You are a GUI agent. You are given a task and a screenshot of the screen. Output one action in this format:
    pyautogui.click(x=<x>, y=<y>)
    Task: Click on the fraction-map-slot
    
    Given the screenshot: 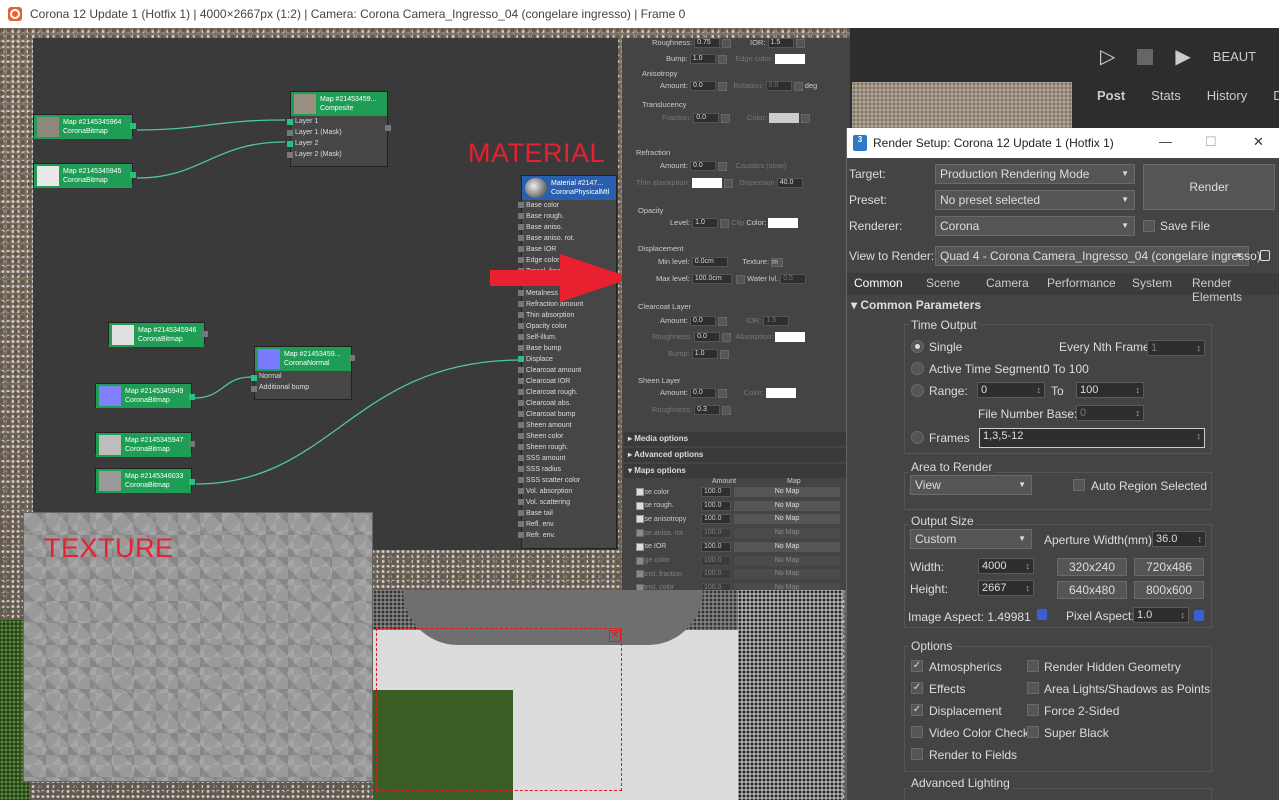 What is the action you would take?
    pyautogui.click(x=726, y=118)
    